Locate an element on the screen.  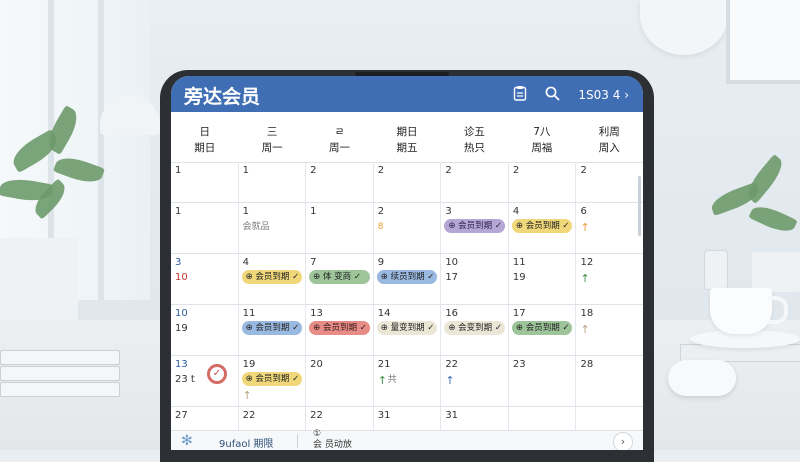
calendar-day-cell: 16 ⊕ 会变到期 ✓ is located at coordinates (475, 330).